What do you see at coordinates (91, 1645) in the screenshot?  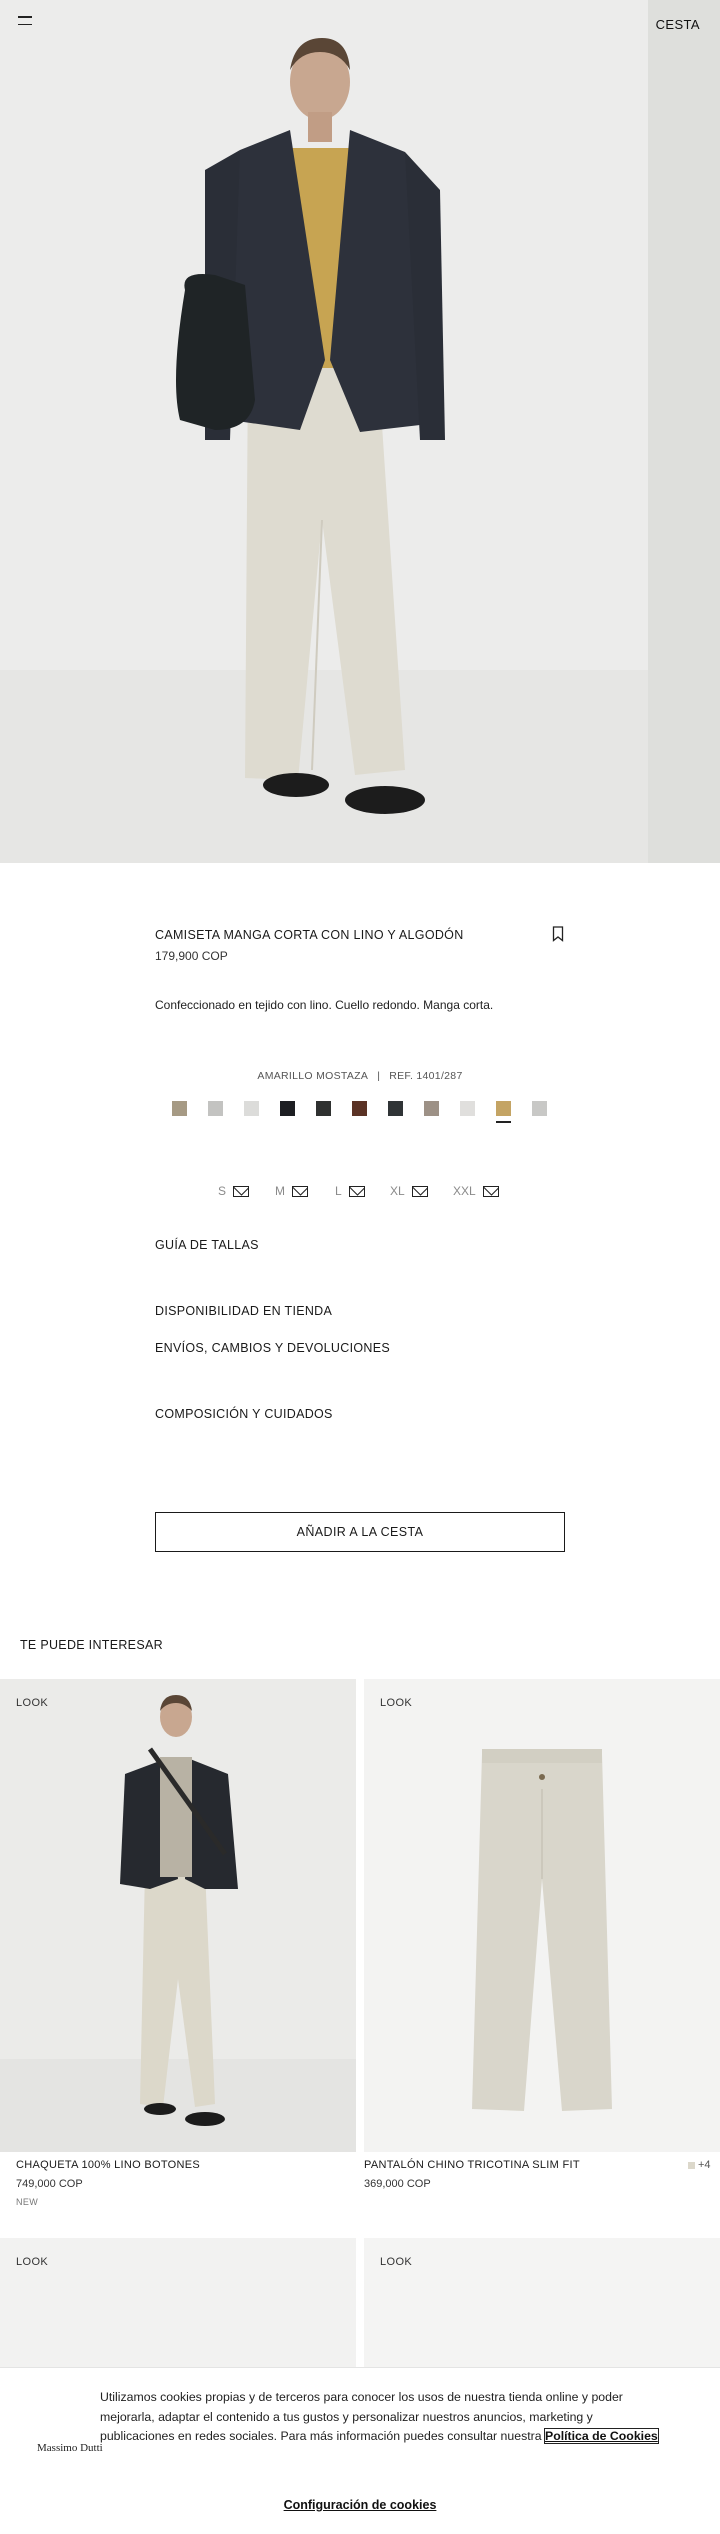 I see `recommendations-title: TE PUEDE INTERESAR` at bounding box center [91, 1645].